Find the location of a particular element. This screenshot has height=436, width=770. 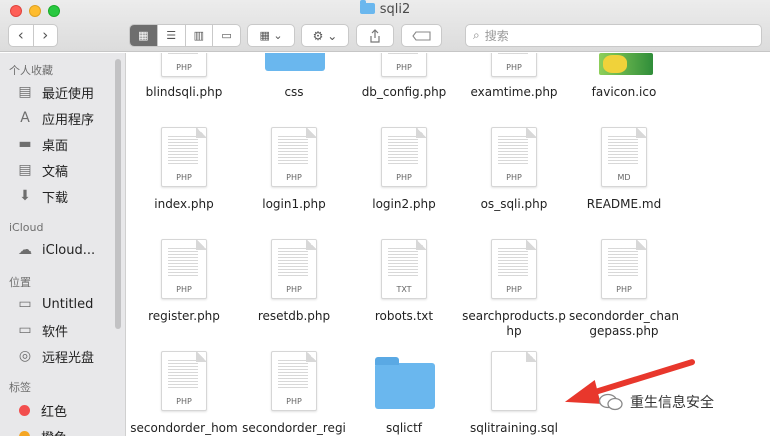

forward-button: › is located at coordinates (45, 35).